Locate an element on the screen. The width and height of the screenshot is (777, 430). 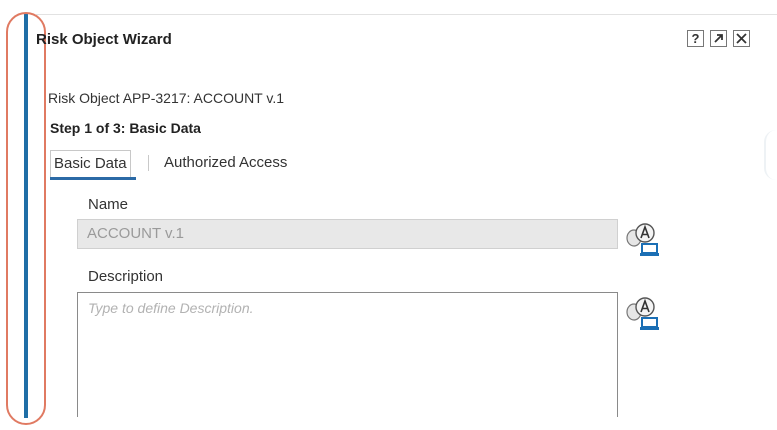
name-input: ACCOUNT v.1 is located at coordinates (347, 234).